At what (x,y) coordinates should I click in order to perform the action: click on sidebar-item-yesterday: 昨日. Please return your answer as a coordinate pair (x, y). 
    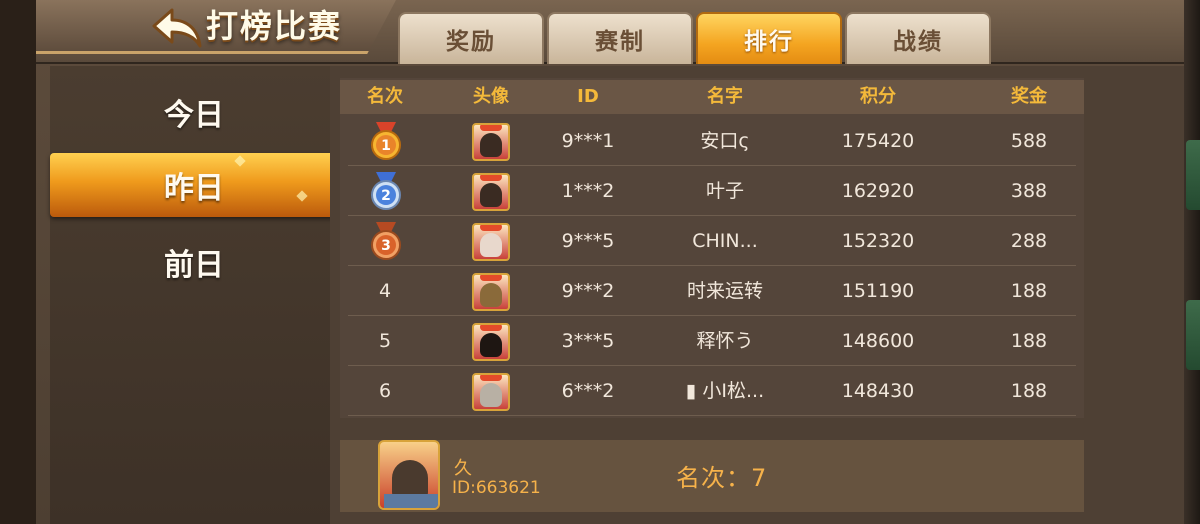
    Looking at the image, I should click on (194, 185).